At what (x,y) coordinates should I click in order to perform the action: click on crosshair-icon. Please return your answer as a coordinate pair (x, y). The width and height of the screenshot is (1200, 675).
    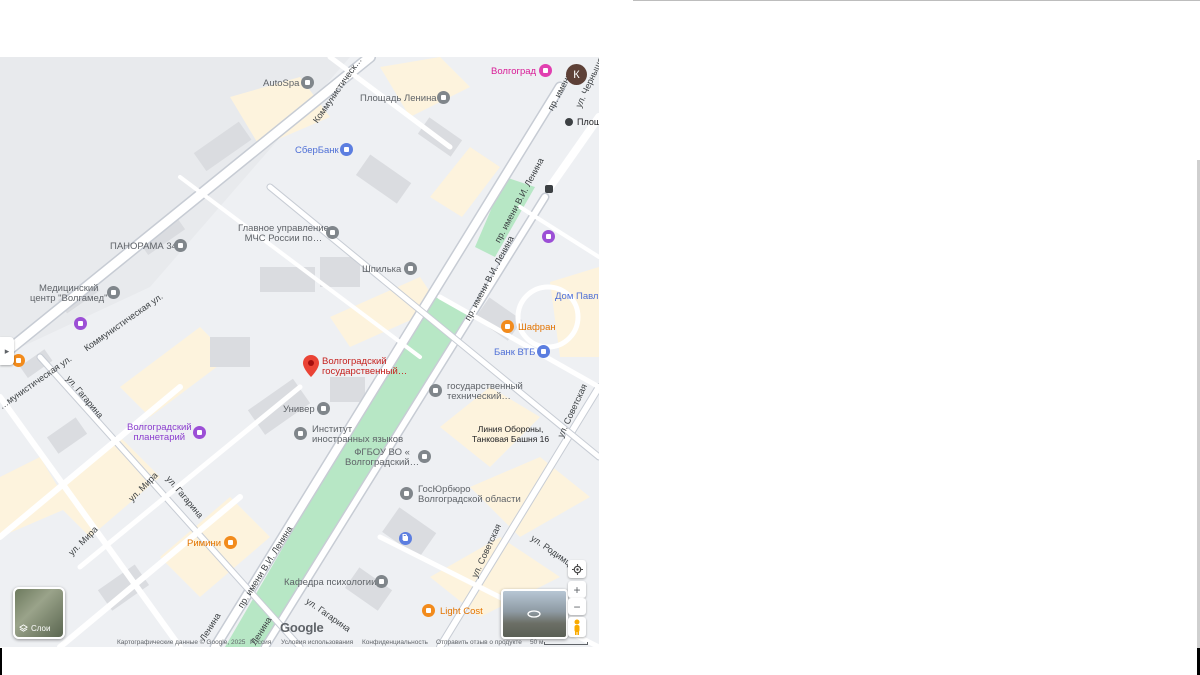
    Looking at the image, I should click on (577, 569).